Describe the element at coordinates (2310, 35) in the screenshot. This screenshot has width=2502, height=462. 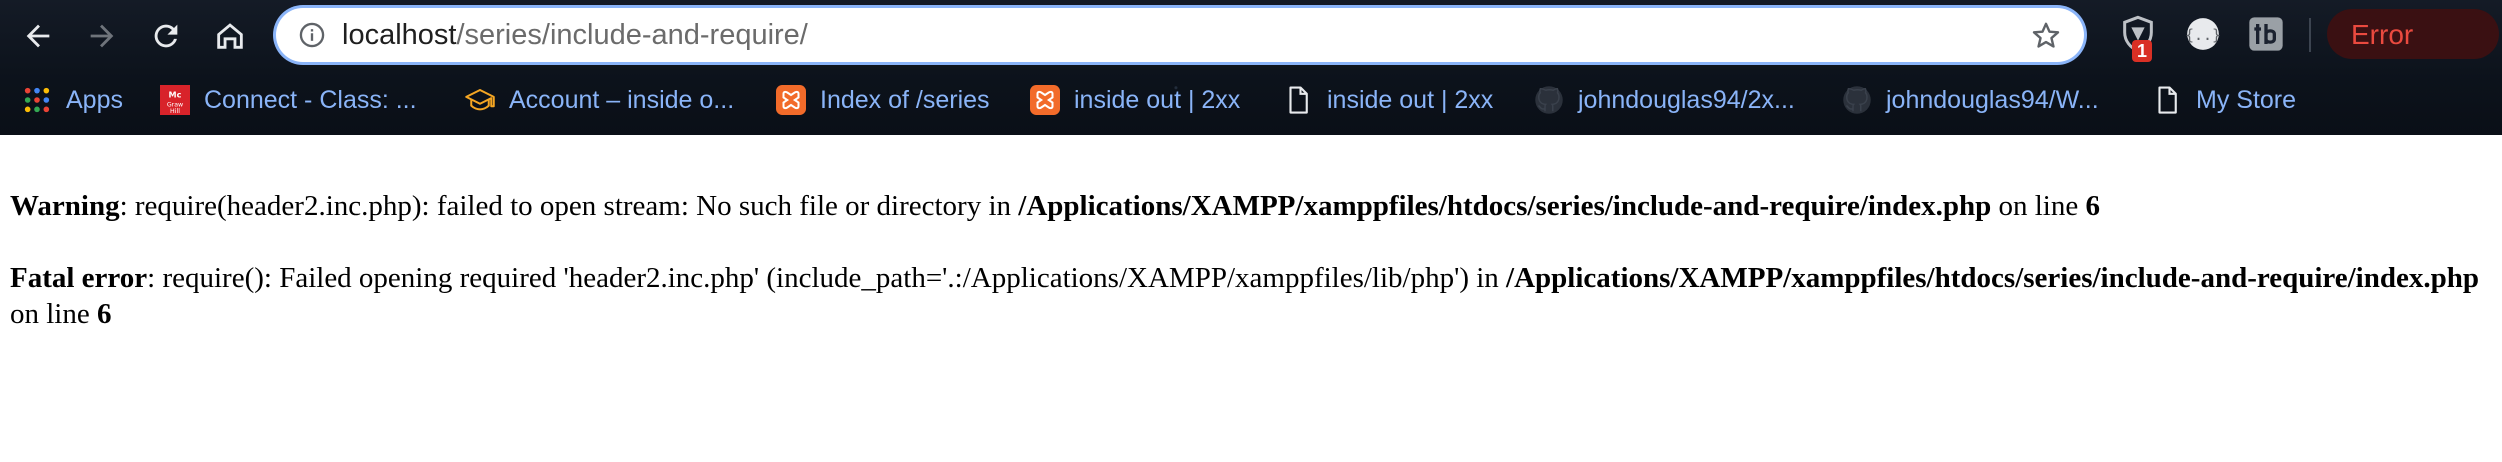
I see `toolbar-separator` at that location.